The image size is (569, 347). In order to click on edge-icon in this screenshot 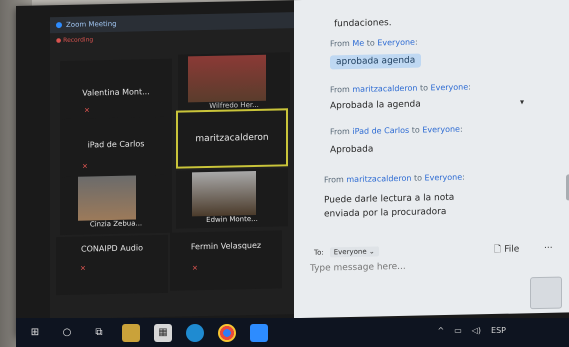, I will do `click(195, 332)`.